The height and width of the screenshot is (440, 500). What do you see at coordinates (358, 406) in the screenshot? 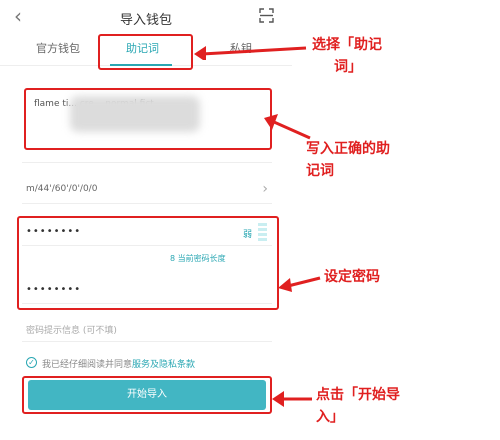
I see `annotation-click-import: 点击「开始导 入」` at bounding box center [358, 406].